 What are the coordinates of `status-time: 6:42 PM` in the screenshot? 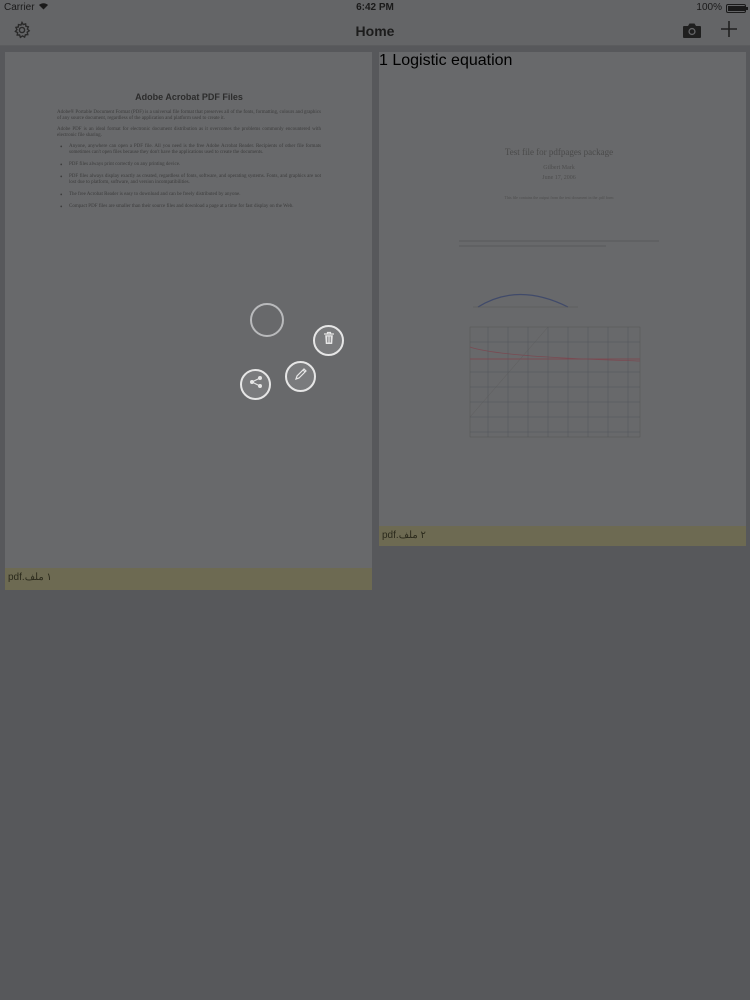 It's located at (375, 7).